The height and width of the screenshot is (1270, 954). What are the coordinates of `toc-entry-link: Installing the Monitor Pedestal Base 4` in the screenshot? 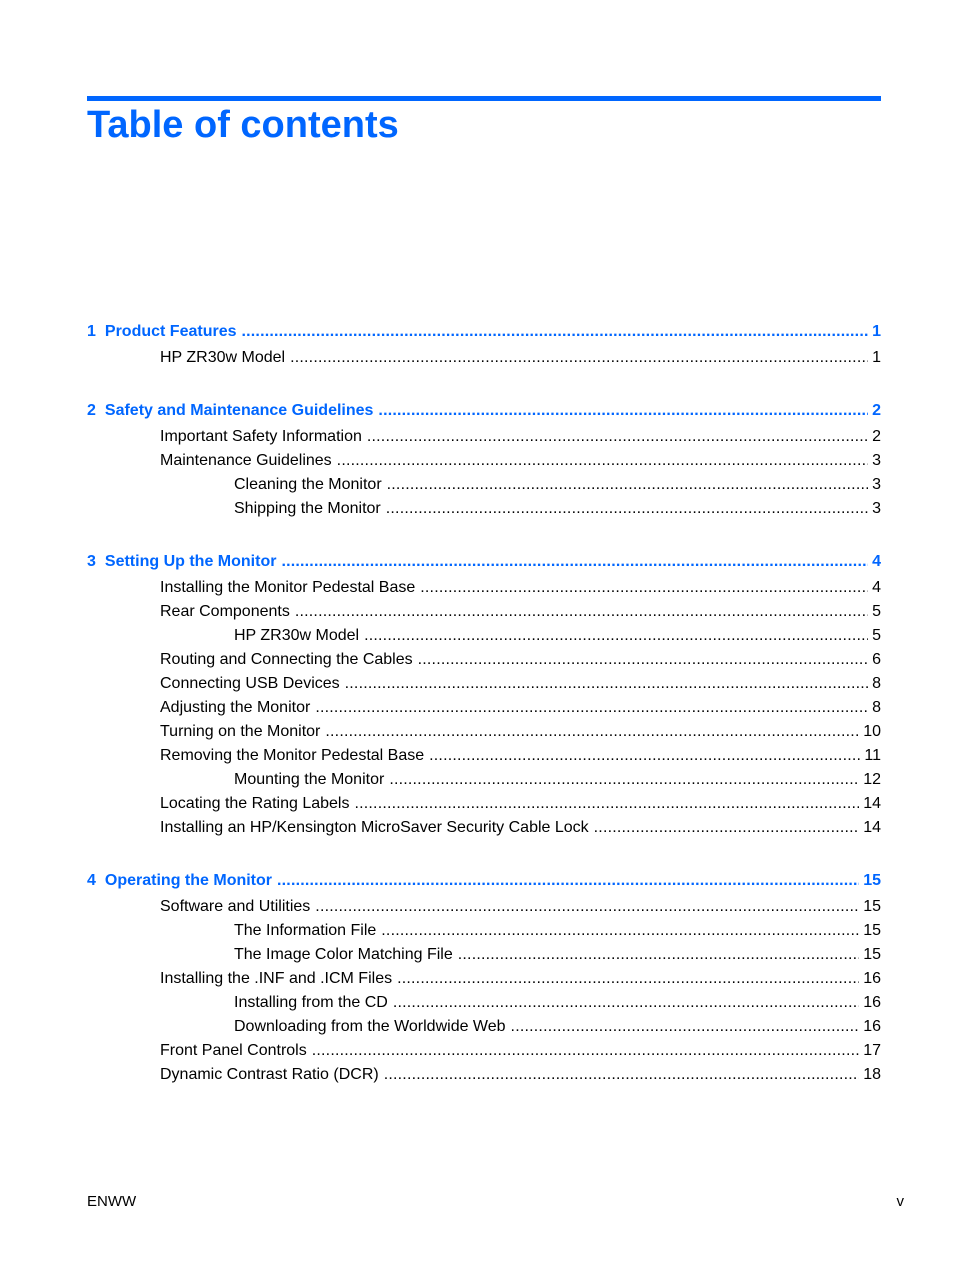 It's located at (484, 588).